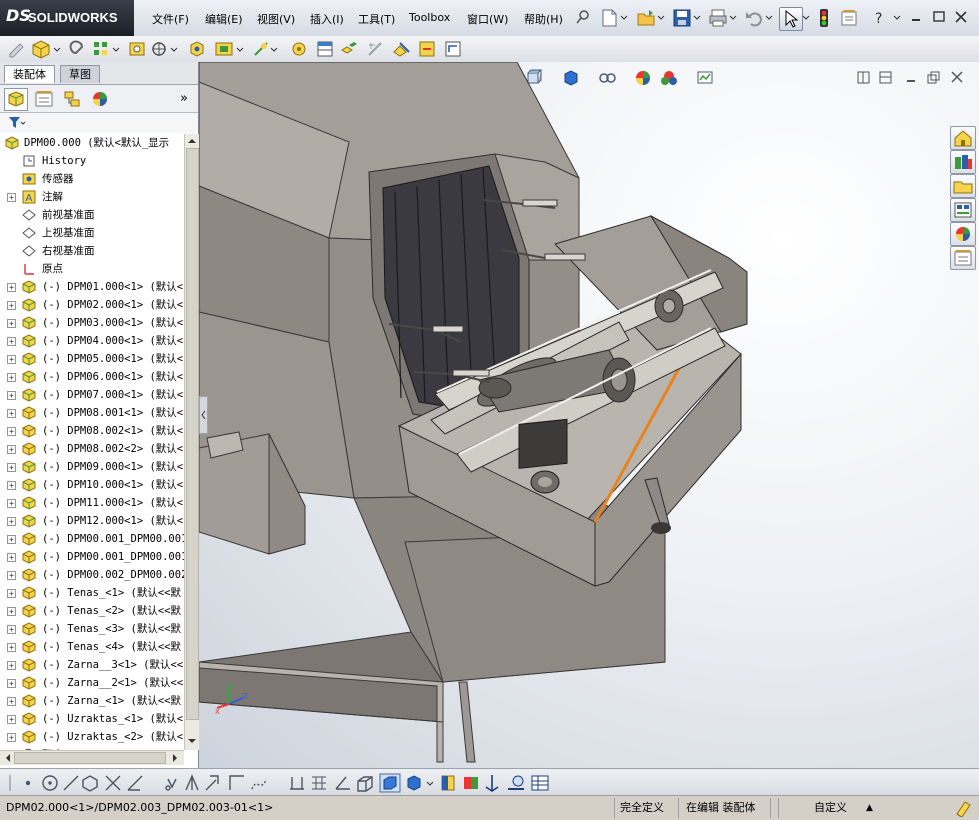 This screenshot has width=979, height=820. I want to click on solidworks-logo: DS SOLIDWORKS, so click(67, 18).